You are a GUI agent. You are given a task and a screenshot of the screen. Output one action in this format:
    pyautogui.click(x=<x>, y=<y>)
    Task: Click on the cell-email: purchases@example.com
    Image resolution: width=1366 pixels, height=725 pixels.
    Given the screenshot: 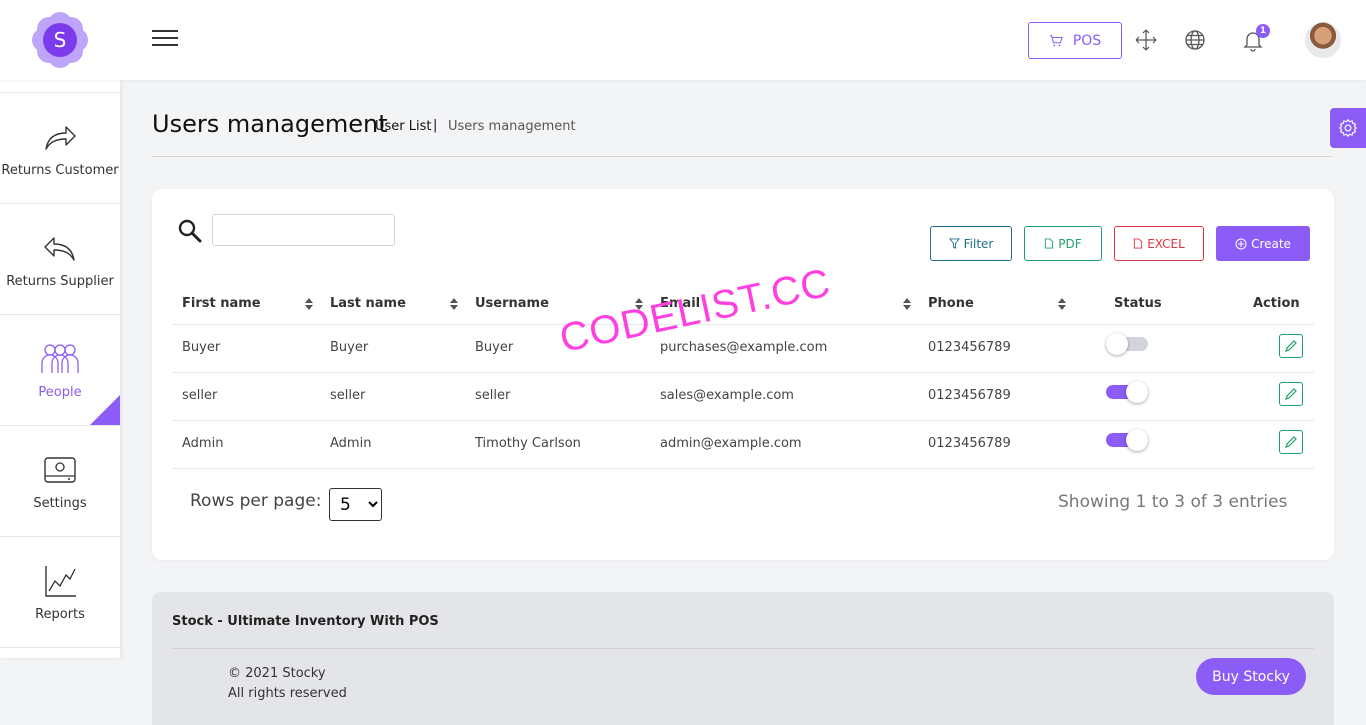 What is the action you would take?
    pyautogui.click(x=744, y=347)
    